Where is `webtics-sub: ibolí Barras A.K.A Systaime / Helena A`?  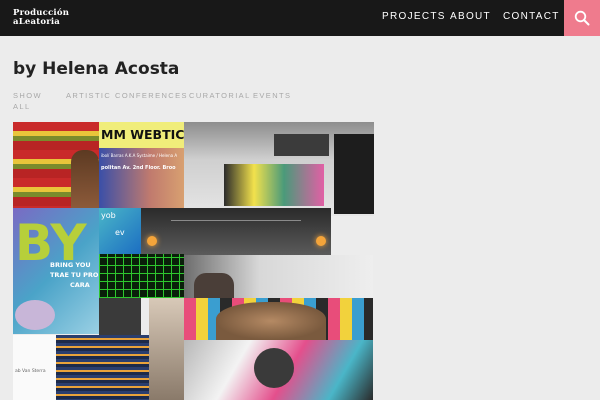 webtics-sub: ibolí Barras A.K.A Systaime / Helena A is located at coordinates (139, 155).